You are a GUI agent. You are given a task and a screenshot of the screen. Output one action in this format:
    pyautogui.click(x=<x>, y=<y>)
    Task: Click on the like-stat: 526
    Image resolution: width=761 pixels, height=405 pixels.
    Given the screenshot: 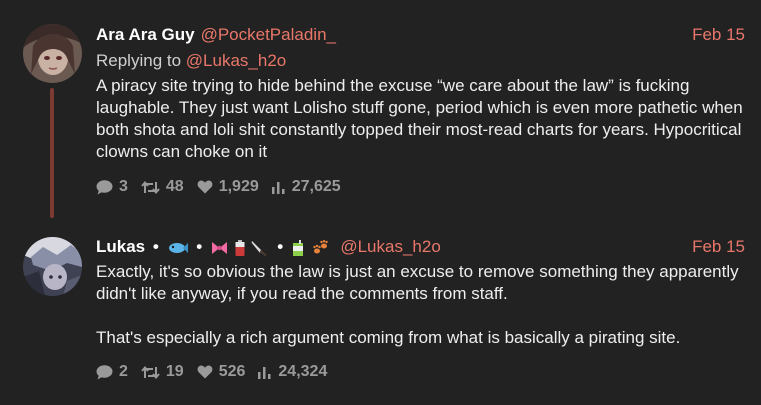 What is the action you would take?
    pyautogui.click(x=221, y=372)
    